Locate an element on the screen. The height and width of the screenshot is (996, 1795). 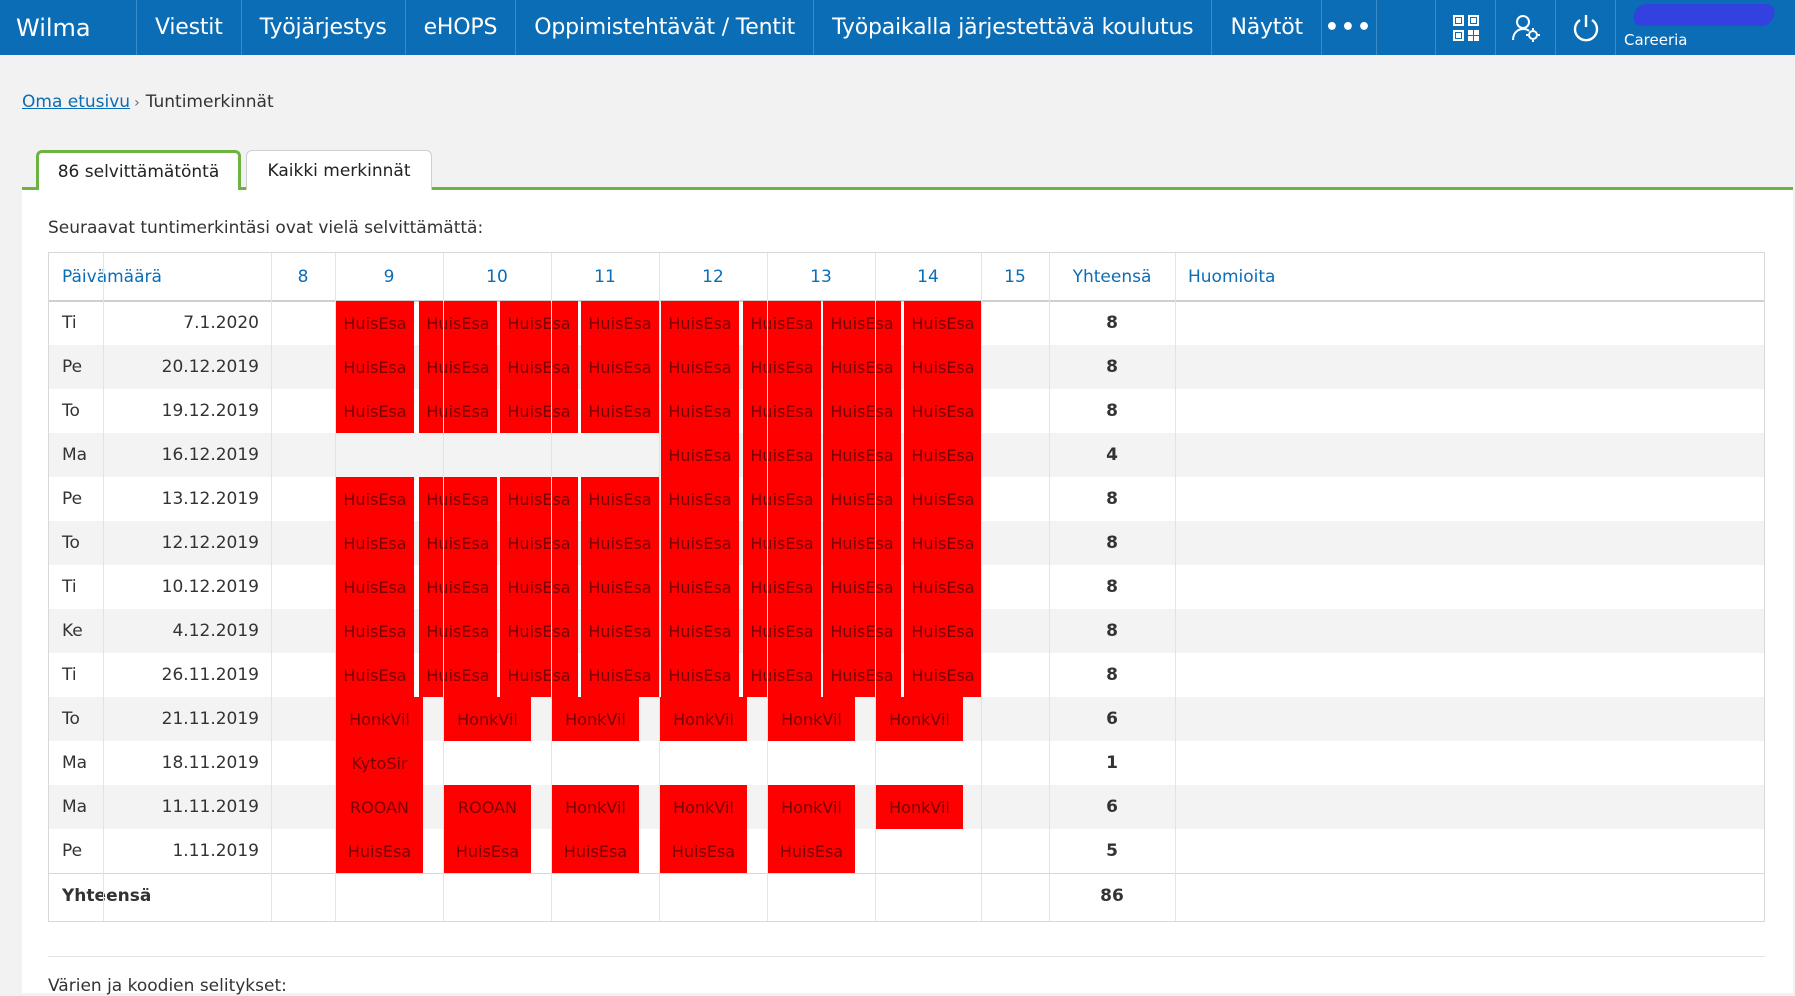
nav-item-viestit: Viestit is located at coordinates (189, 27).